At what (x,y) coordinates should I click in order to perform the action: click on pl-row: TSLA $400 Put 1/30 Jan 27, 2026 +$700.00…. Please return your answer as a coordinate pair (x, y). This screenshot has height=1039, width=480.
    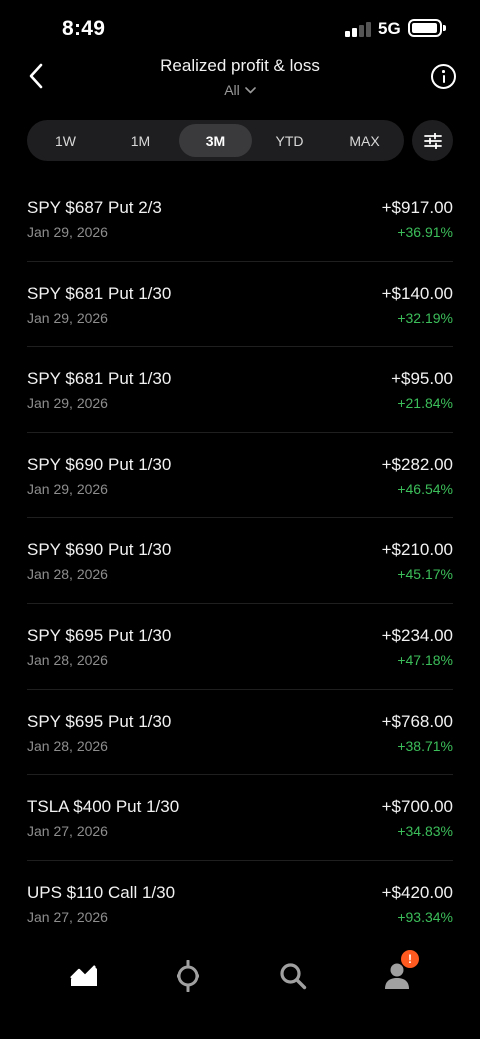
    Looking at the image, I should click on (240, 818).